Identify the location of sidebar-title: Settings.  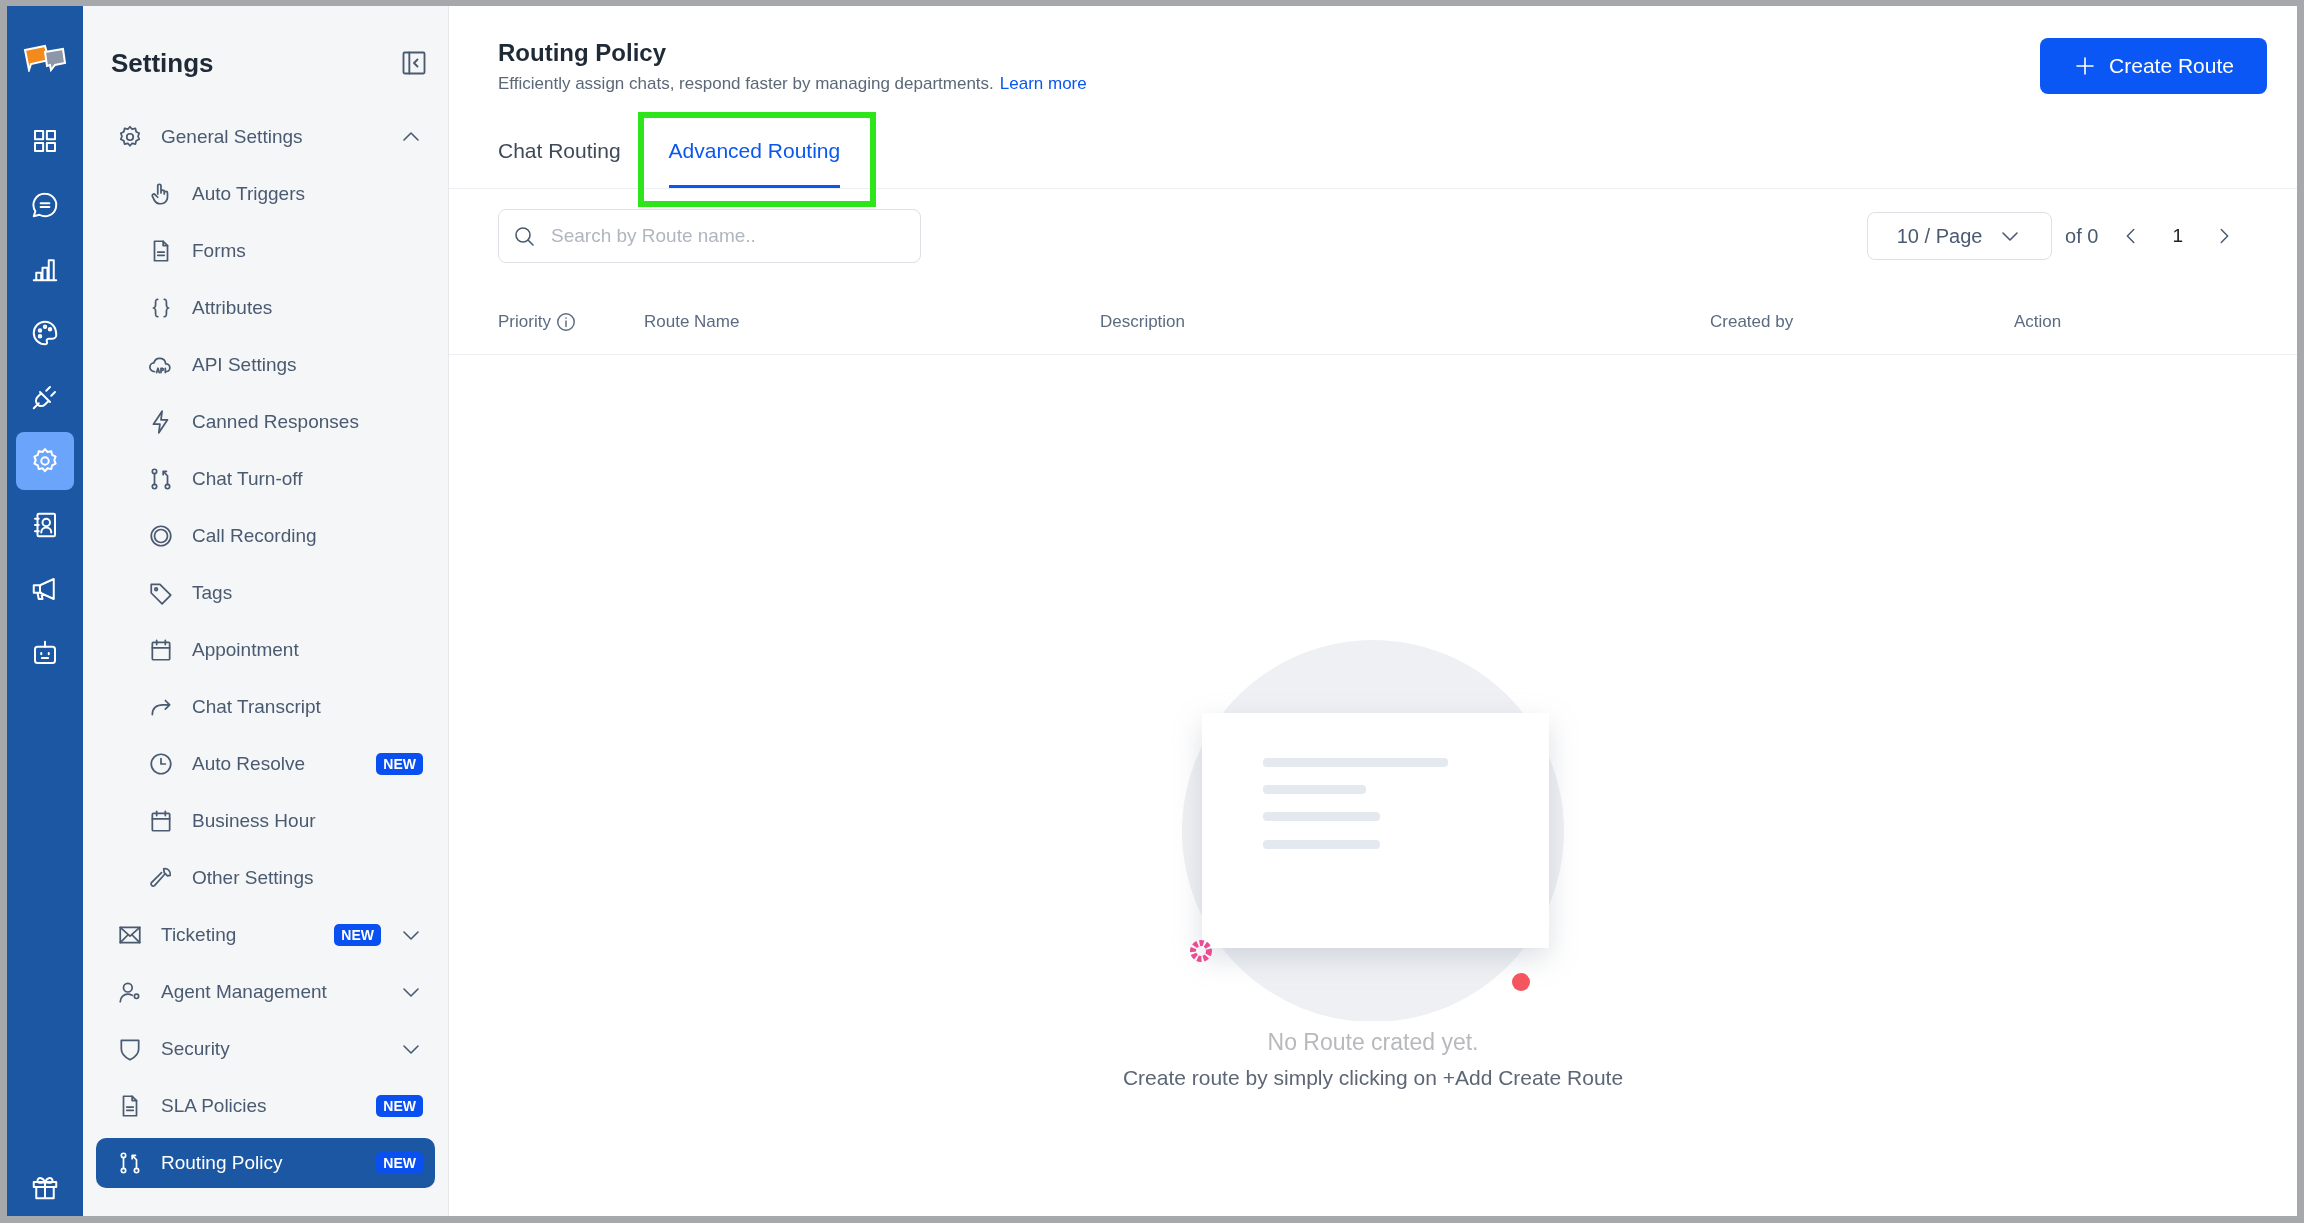
(162, 63).